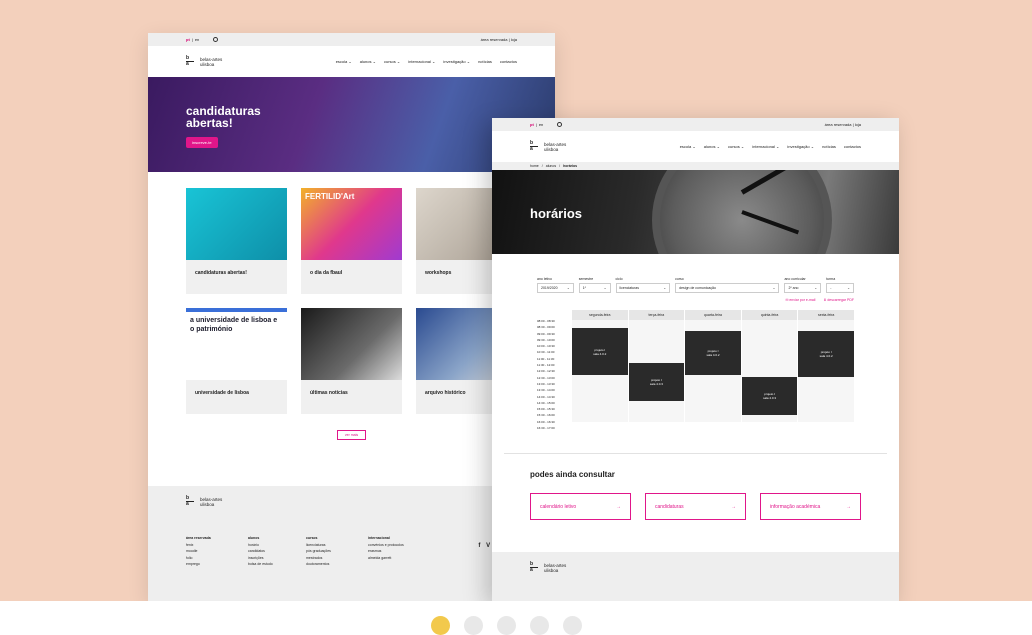 The image size is (1032, 635). What do you see at coordinates (266, 564) in the screenshot?
I see `footer-link: bolsa de estudo` at bounding box center [266, 564].